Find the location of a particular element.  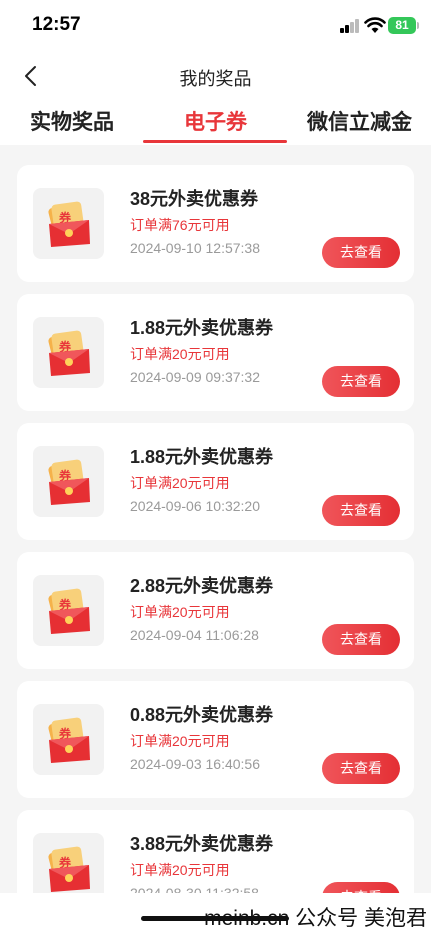

tab-indicator is located at coordinates (215, 141).